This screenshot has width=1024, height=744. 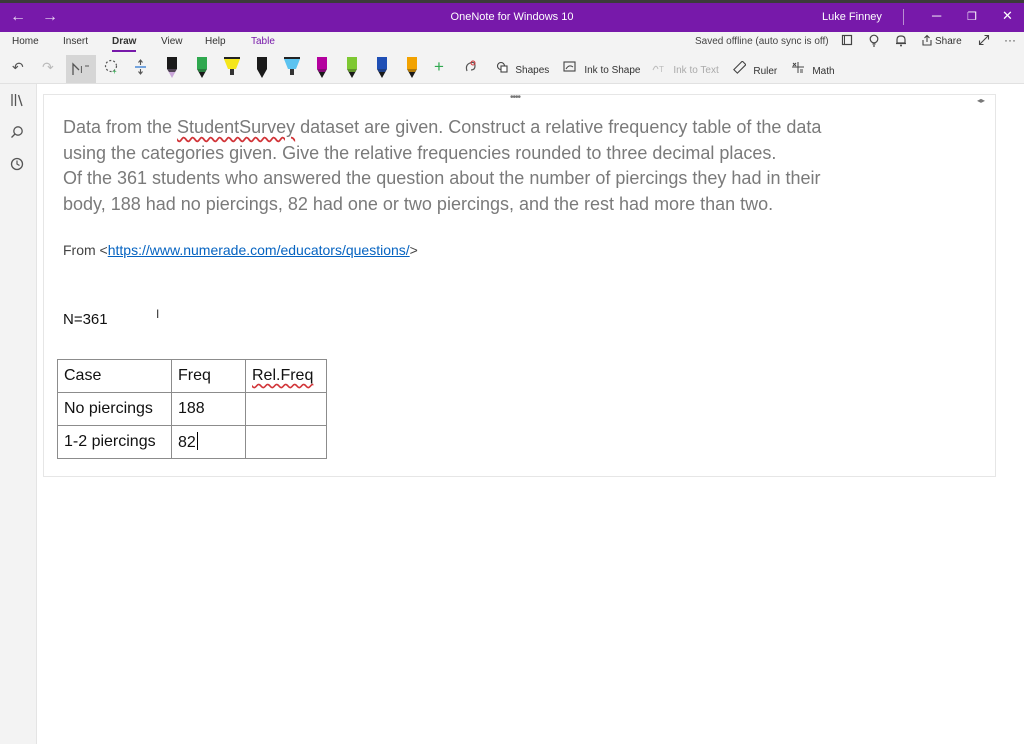 What do you see at coordinates (696, 70) in the screenshot?
I see `ink-to-text-label: Ink to Text` at bounding box center [696, 70].